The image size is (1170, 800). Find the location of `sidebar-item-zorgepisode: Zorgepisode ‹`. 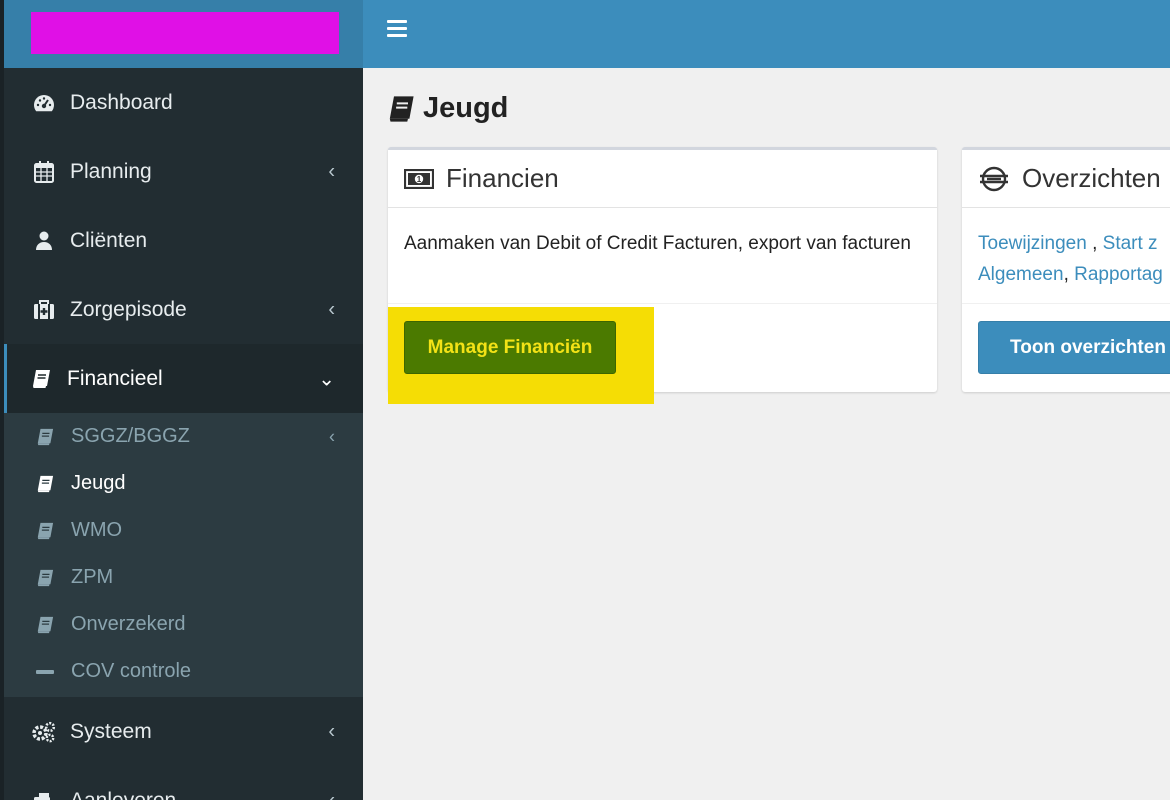

sidebar-item-zorgepisode: Zorgepisode ‹ is located at coordinates (183, 309).